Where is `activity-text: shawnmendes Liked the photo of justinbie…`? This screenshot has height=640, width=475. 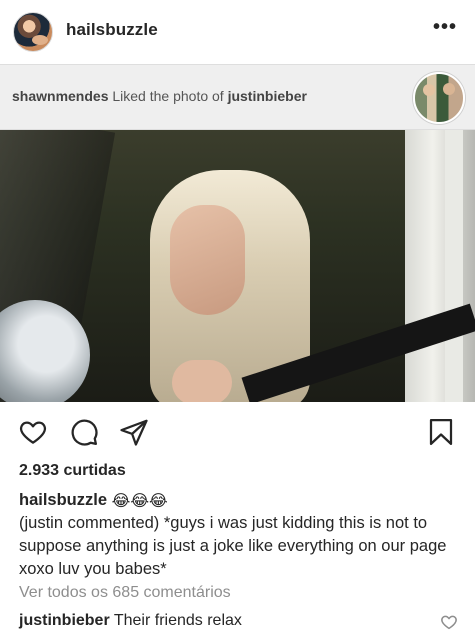 activity-text: shawnmendes Liked the photo of justinbie… is located at coordinates (159, 96).